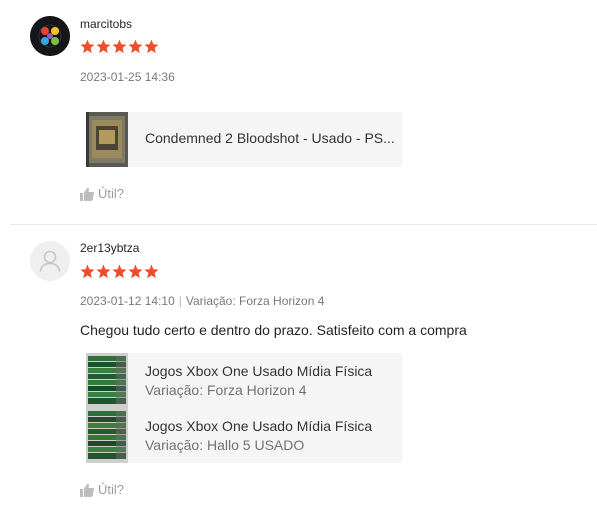  I want to click on avatar-image, so click(50, 36).